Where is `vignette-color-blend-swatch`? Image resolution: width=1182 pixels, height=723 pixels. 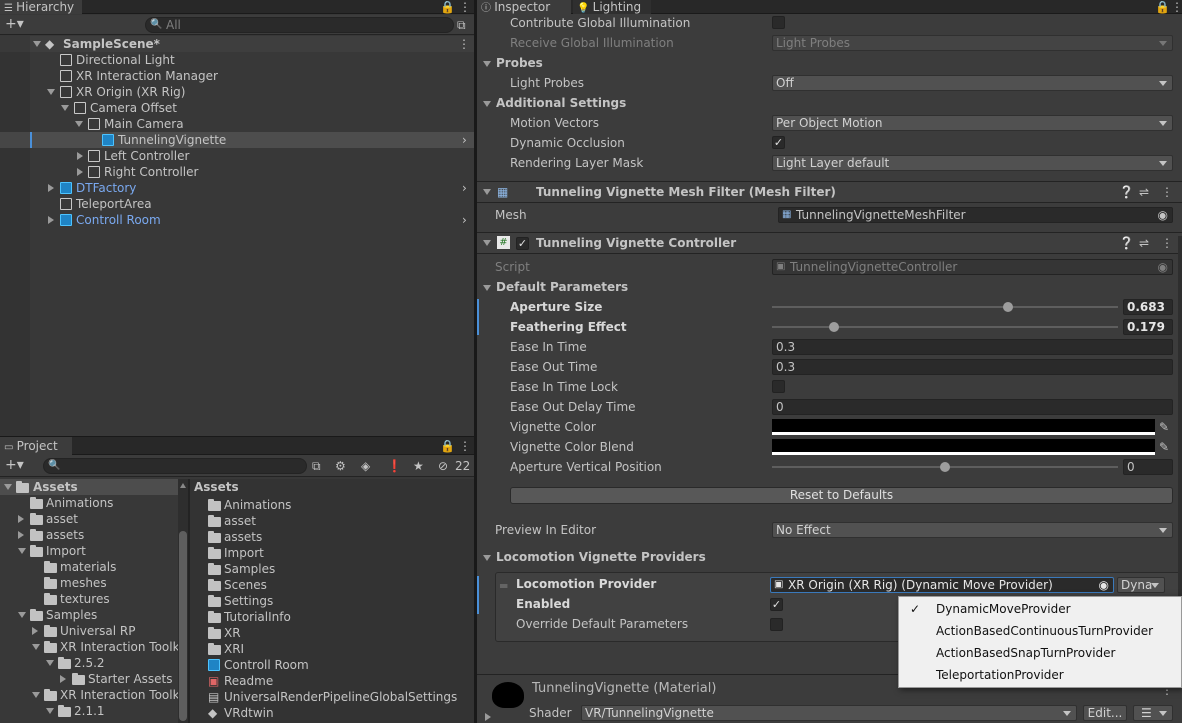
vignette-color-blend-swatch is located at coordinates (963, 447).